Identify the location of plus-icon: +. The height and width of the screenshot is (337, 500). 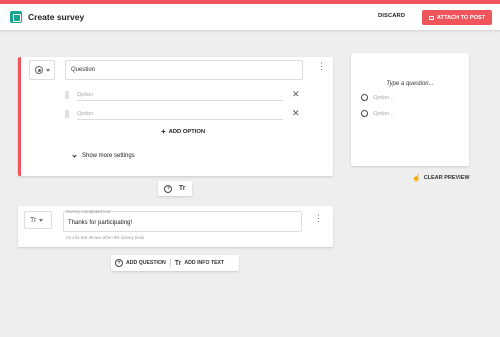
(163, 131).